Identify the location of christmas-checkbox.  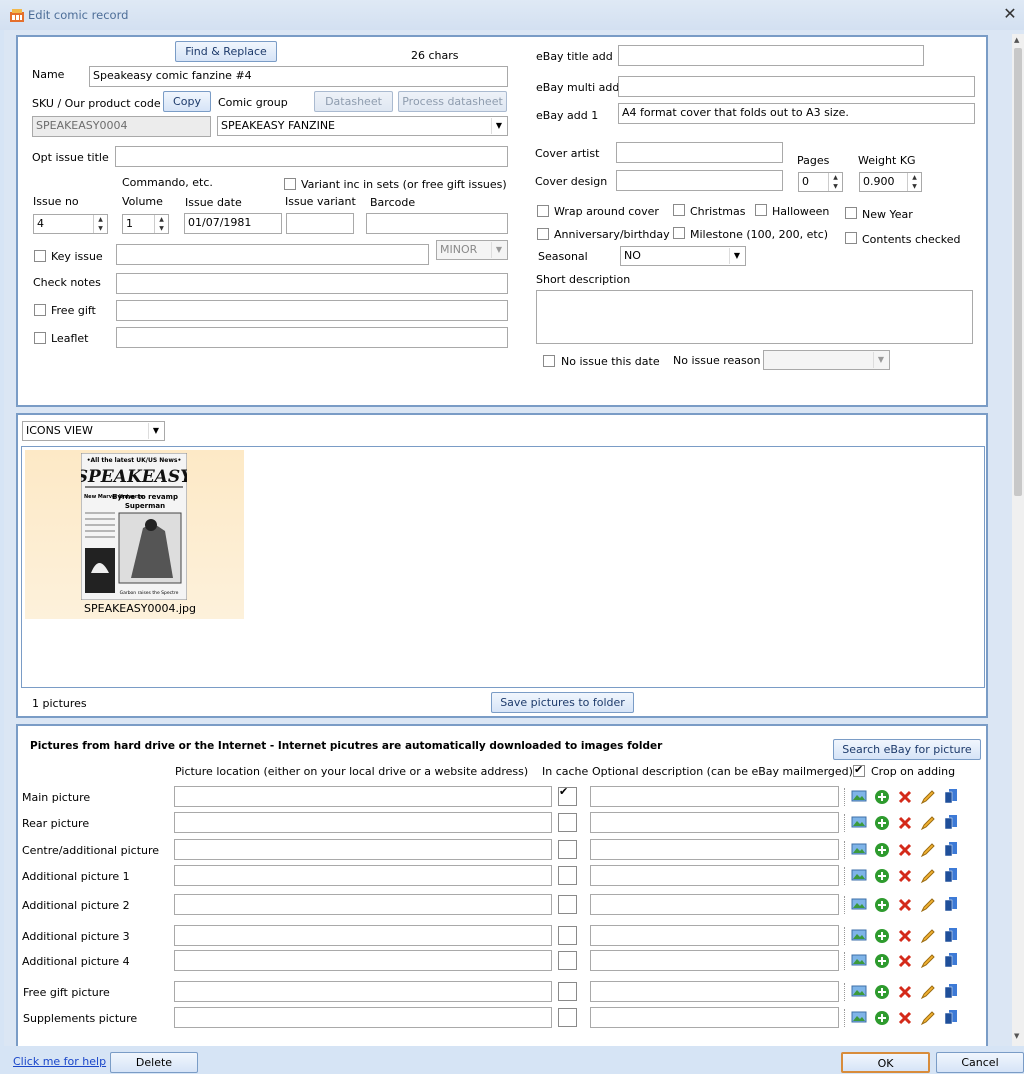
(679, 210).